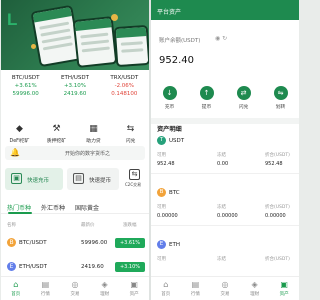  Describe the element at coordinates (284, 294) in the screenshot. I see `nav-label: 资产` at that location.